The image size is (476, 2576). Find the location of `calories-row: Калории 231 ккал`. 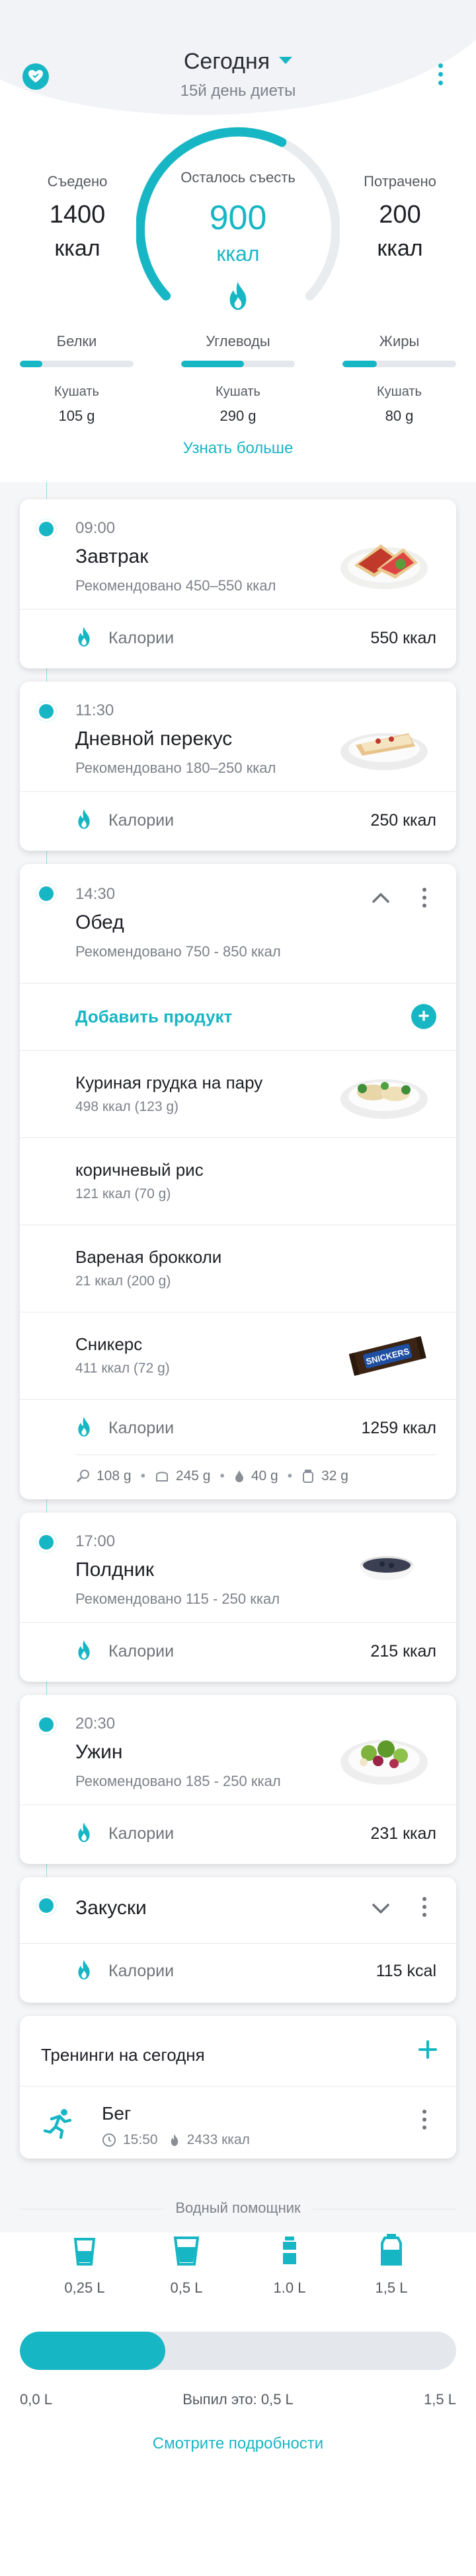

calories-row: Калории 231 ккал is located at coordinates (238, 1834).